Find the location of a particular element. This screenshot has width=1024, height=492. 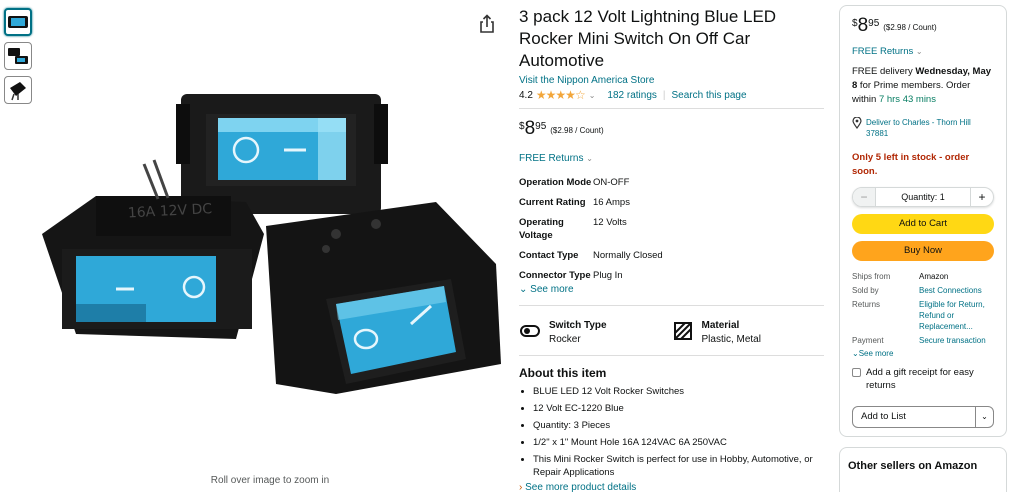

payment-link: Secure transaction is located at coordinates (956, 340).